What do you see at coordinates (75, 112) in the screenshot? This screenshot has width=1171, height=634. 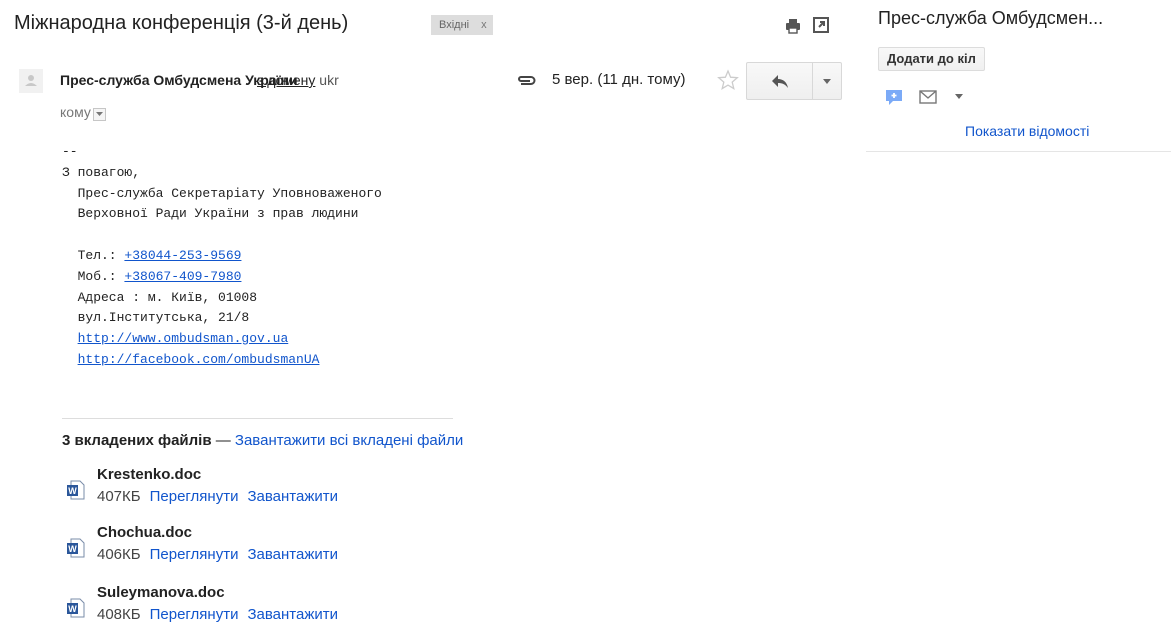 I see `recipients-label: кому` at bounding box center [75, 112].